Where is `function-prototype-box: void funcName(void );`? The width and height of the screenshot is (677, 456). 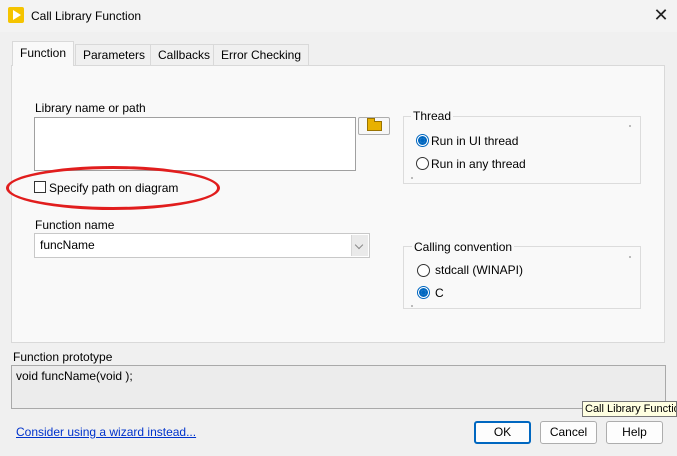
function-prototype-box: void funcName(void ); is located at coordinates (338, 387).